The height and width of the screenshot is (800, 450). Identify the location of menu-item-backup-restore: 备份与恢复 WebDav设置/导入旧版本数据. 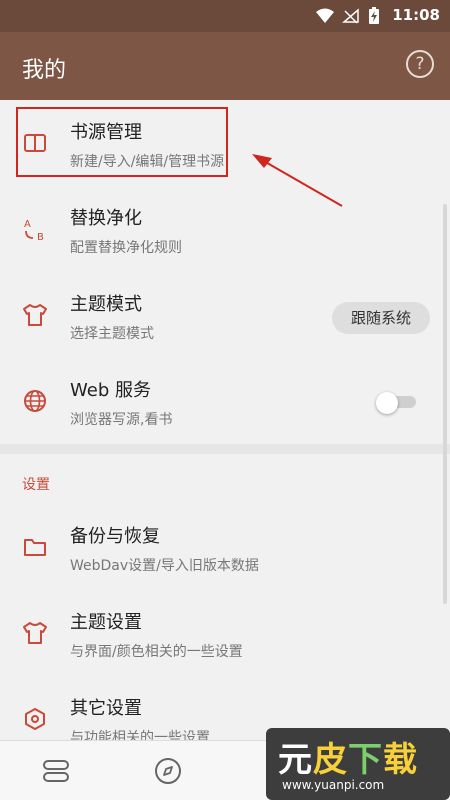
(225, 547).